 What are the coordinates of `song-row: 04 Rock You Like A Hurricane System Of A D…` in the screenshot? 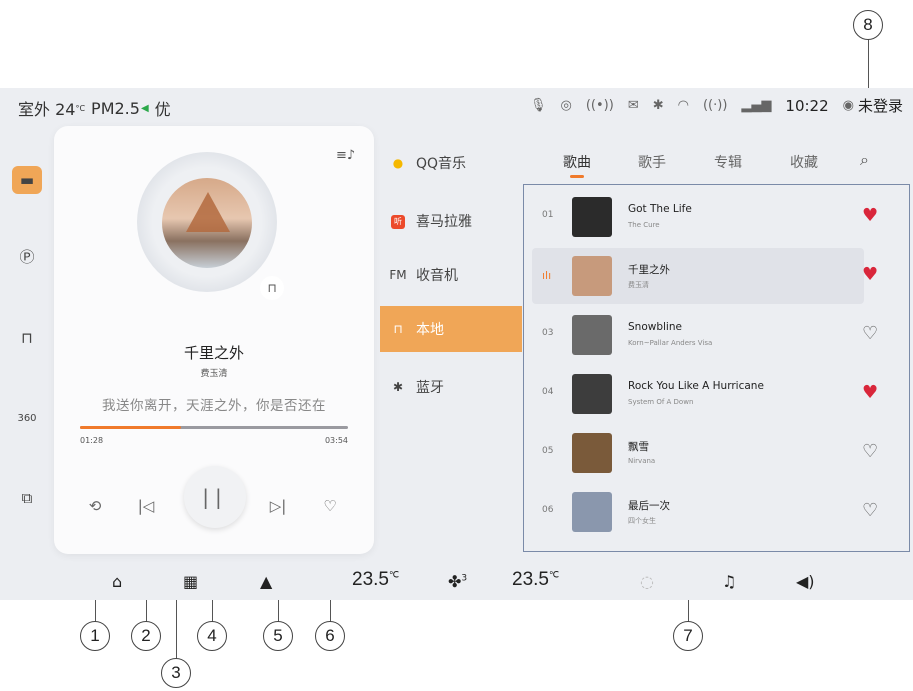 It's located at (705, 394).